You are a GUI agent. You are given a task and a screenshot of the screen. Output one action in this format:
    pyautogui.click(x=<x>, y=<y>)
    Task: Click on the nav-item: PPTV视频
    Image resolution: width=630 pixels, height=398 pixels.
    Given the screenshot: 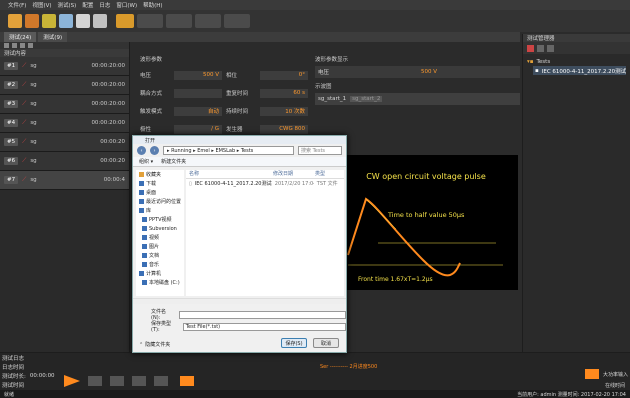 What is the action you would take?
    pyautogui.click(x=160, y=219)
    